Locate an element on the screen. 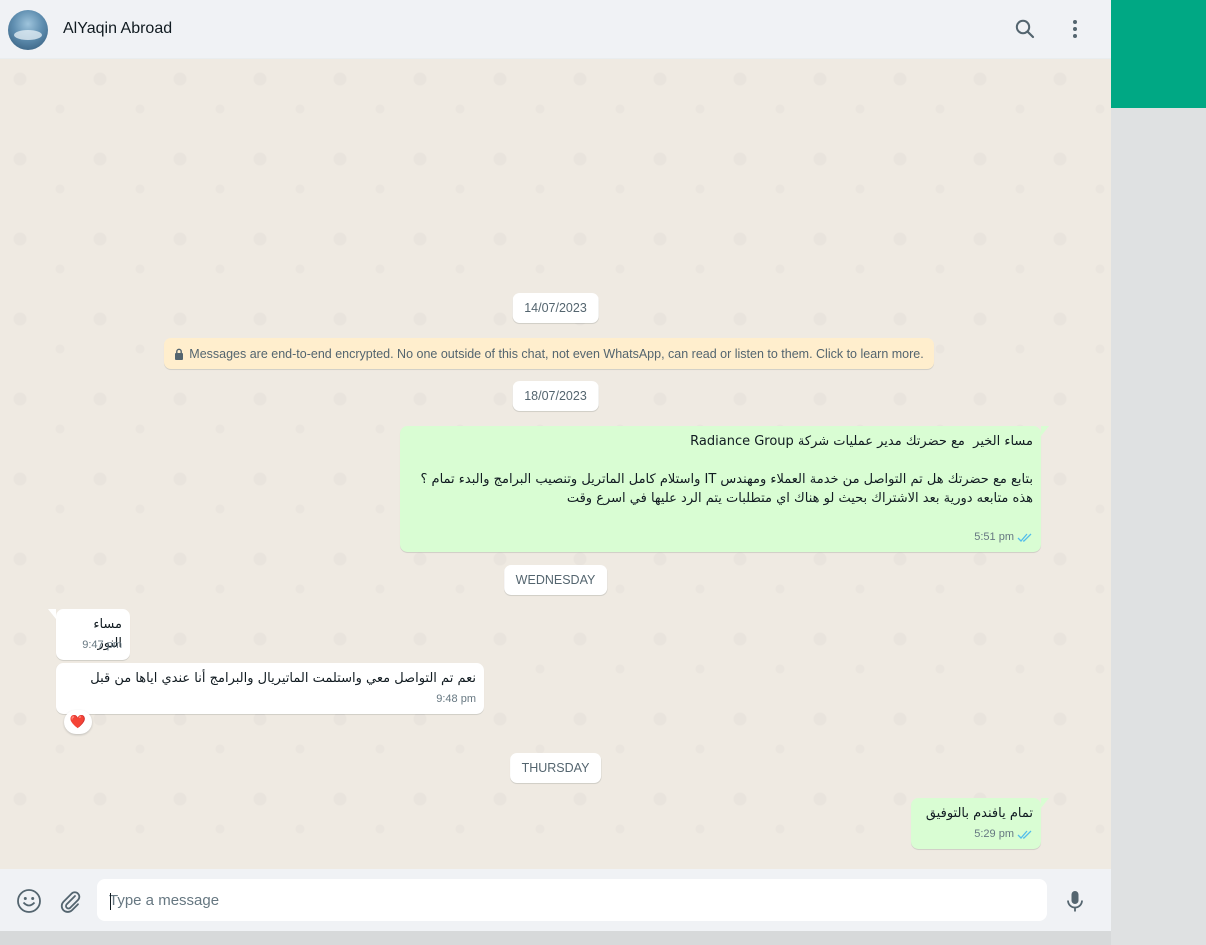 This screenshot has width=1206, height=945. app-background is located at coordinates (1158, 526).